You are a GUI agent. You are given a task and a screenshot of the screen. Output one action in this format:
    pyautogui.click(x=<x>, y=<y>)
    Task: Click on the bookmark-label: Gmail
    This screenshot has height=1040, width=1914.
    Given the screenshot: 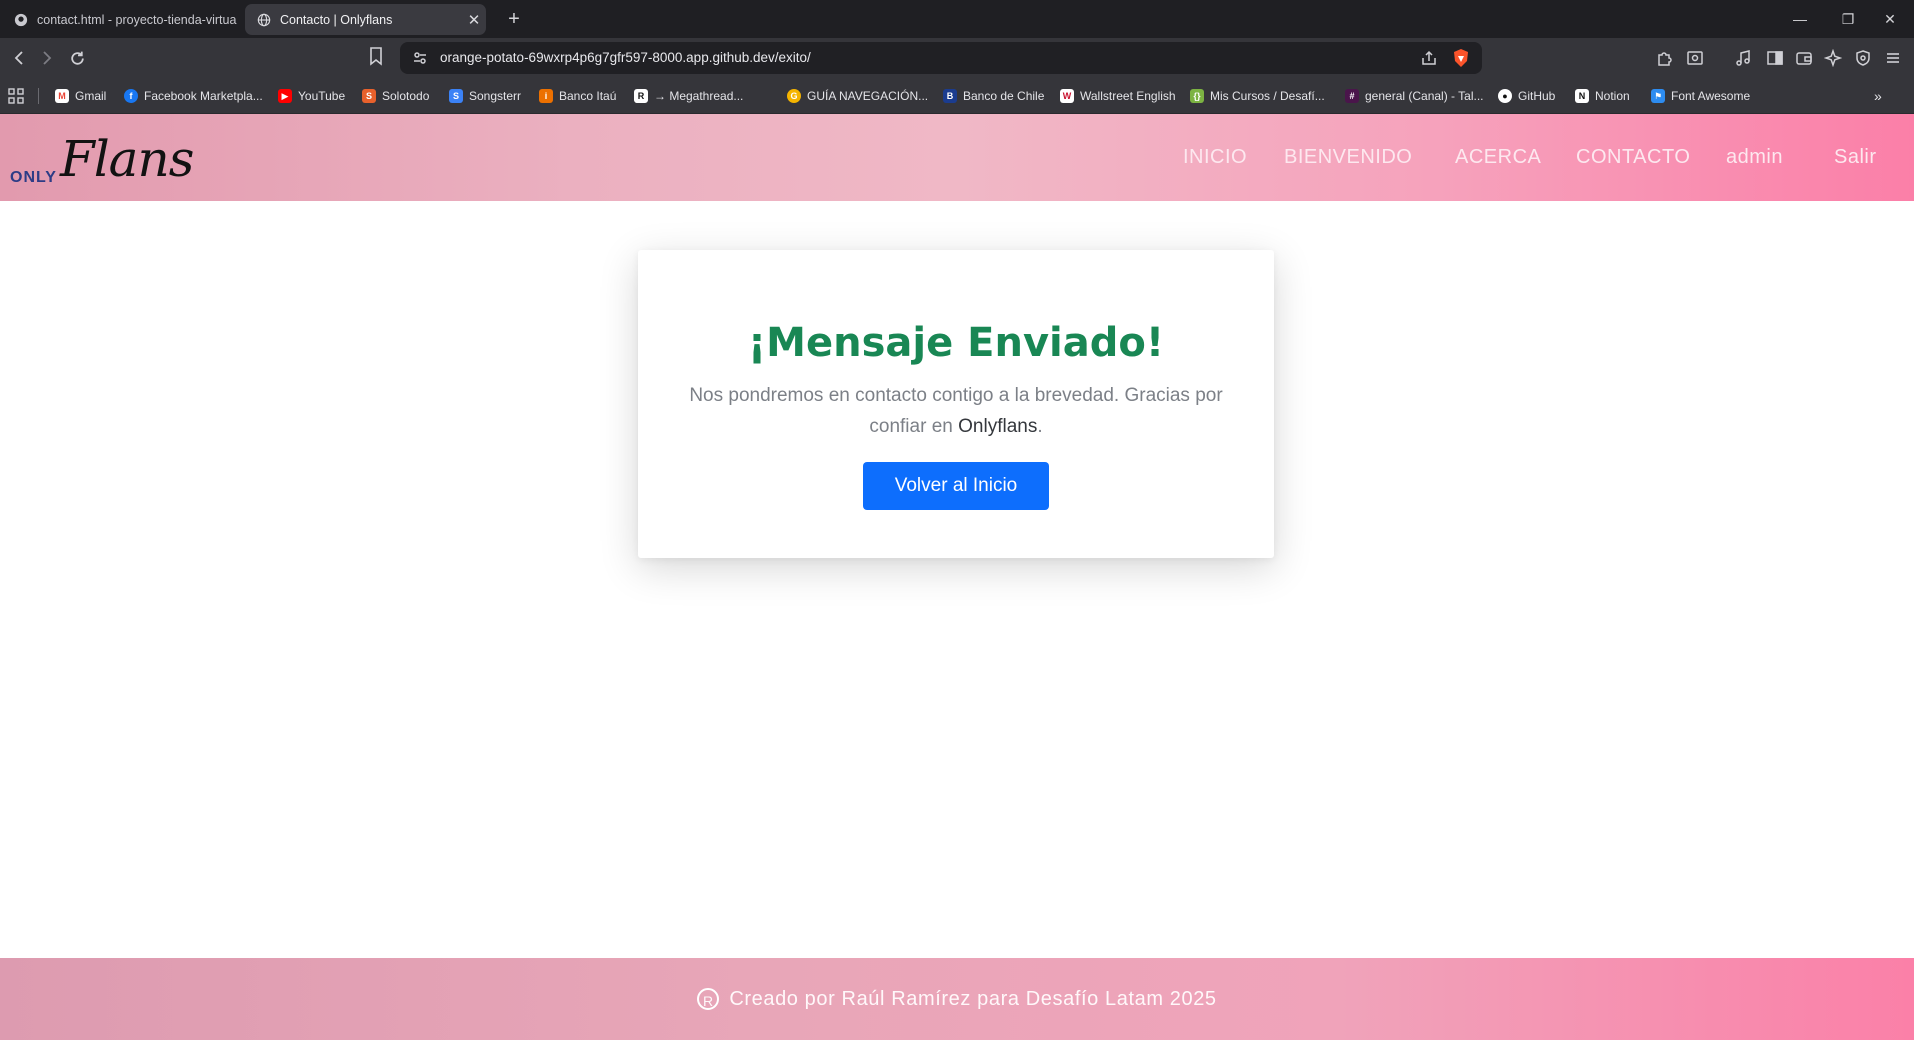 What is the action you would take?
    pyautogui.click(x=91, y=96)
    